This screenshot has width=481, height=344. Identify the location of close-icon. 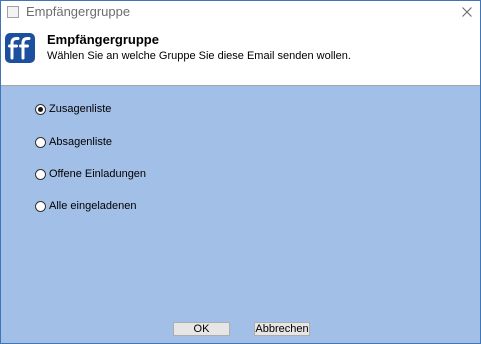
(467, 12).